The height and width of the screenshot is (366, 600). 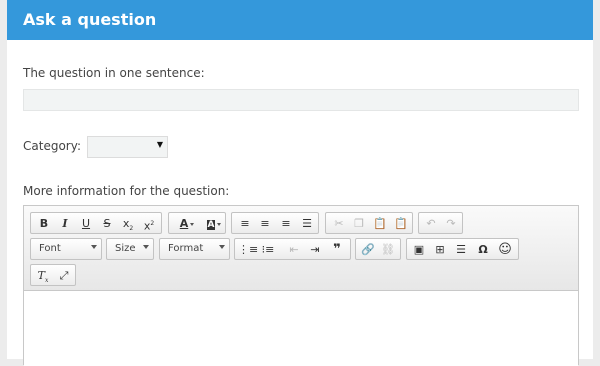 What do you see at coordinates (401, 223) in the screenshot?
I see `paste-text-icon: 📋` at bounding box center [401, 223].